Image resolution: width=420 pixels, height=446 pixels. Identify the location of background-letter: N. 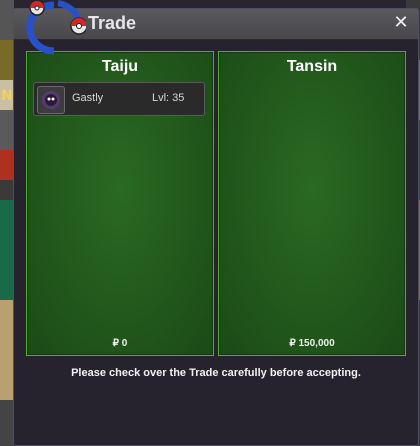
(7, 96).